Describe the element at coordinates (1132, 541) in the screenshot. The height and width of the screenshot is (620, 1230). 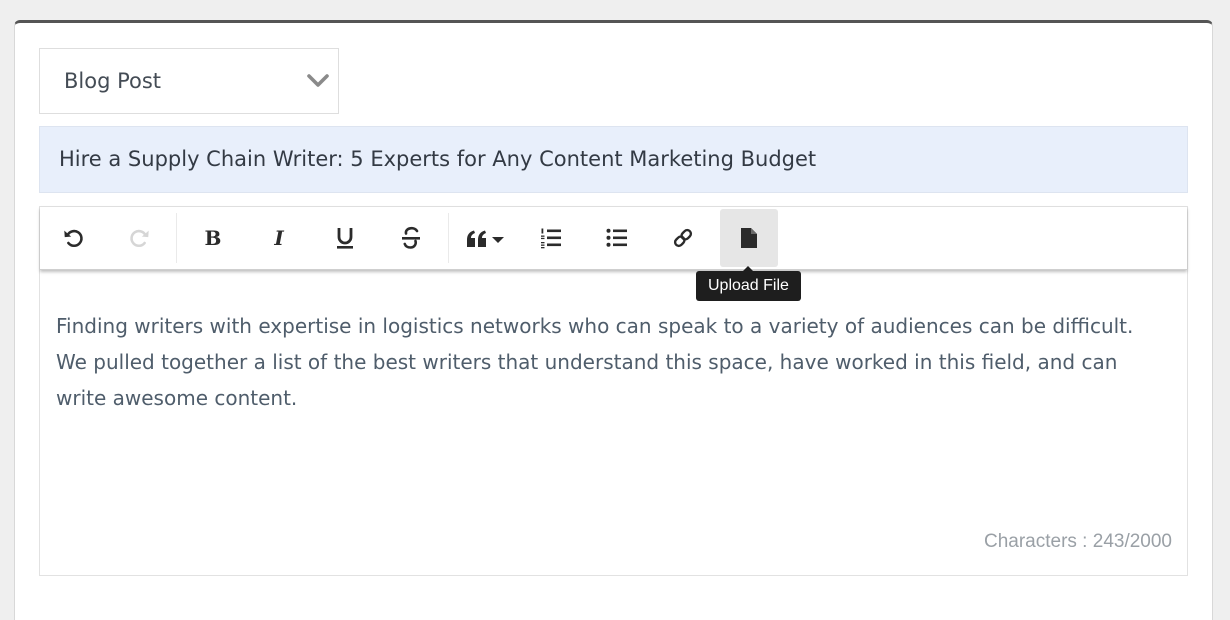
I see `character-counter-value: 243/2000` at that location.